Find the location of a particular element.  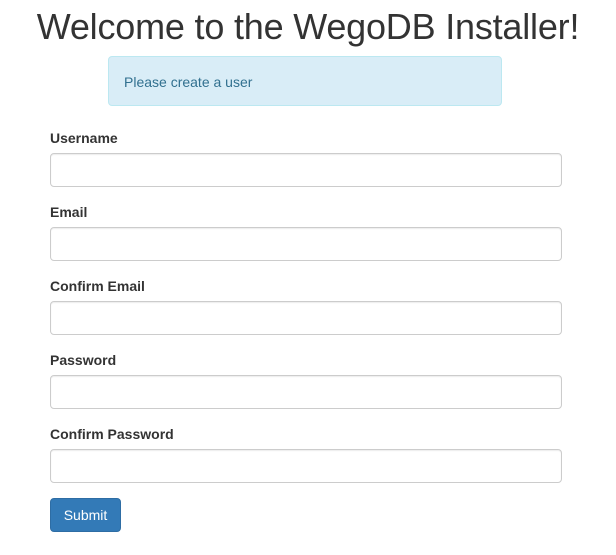

confirm-password-input is located at coordinates (306, 466).